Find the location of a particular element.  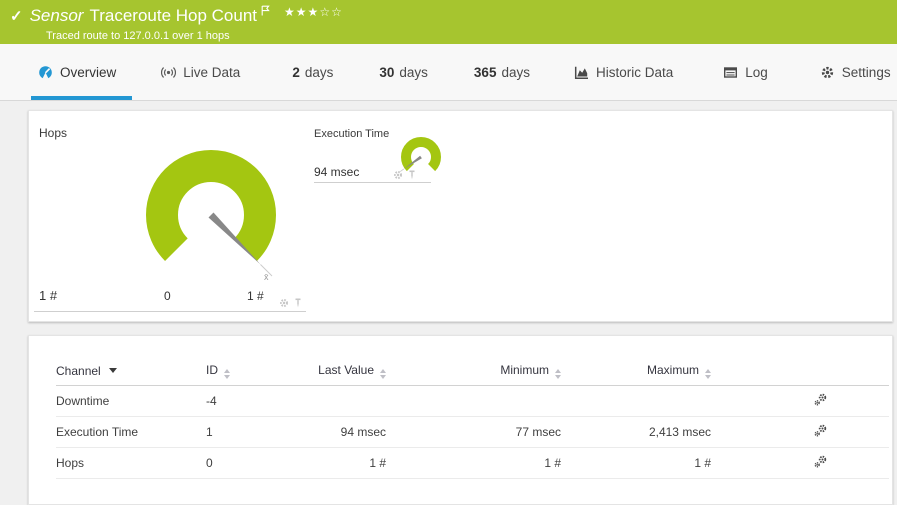

stars-empty: ☆☆ is located at coordinates (331, 12).